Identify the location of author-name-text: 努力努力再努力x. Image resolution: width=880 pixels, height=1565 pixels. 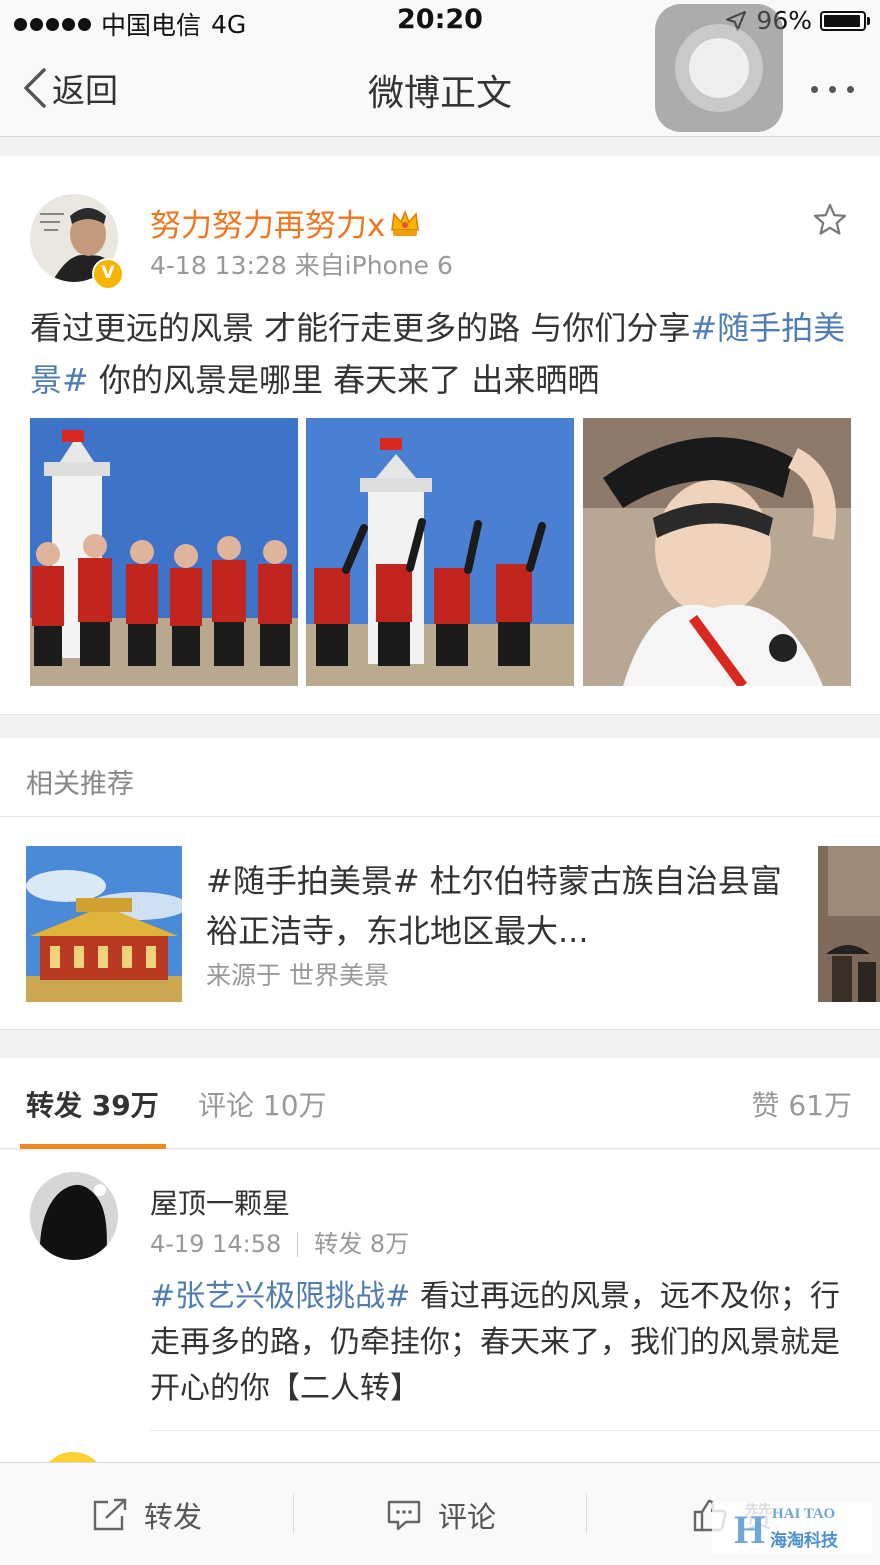
(268, 226).